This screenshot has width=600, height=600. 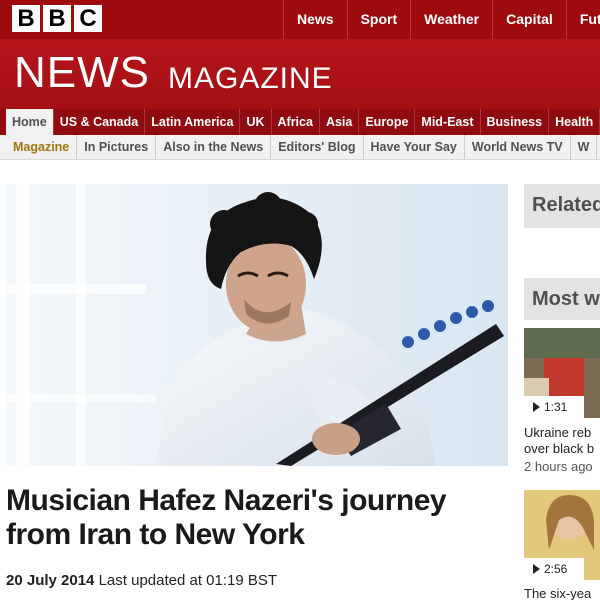 What do you see at coordinates (562, 449) in the screenshot?
I see `story-title-line: over black b` at bounding box center [562, 449].